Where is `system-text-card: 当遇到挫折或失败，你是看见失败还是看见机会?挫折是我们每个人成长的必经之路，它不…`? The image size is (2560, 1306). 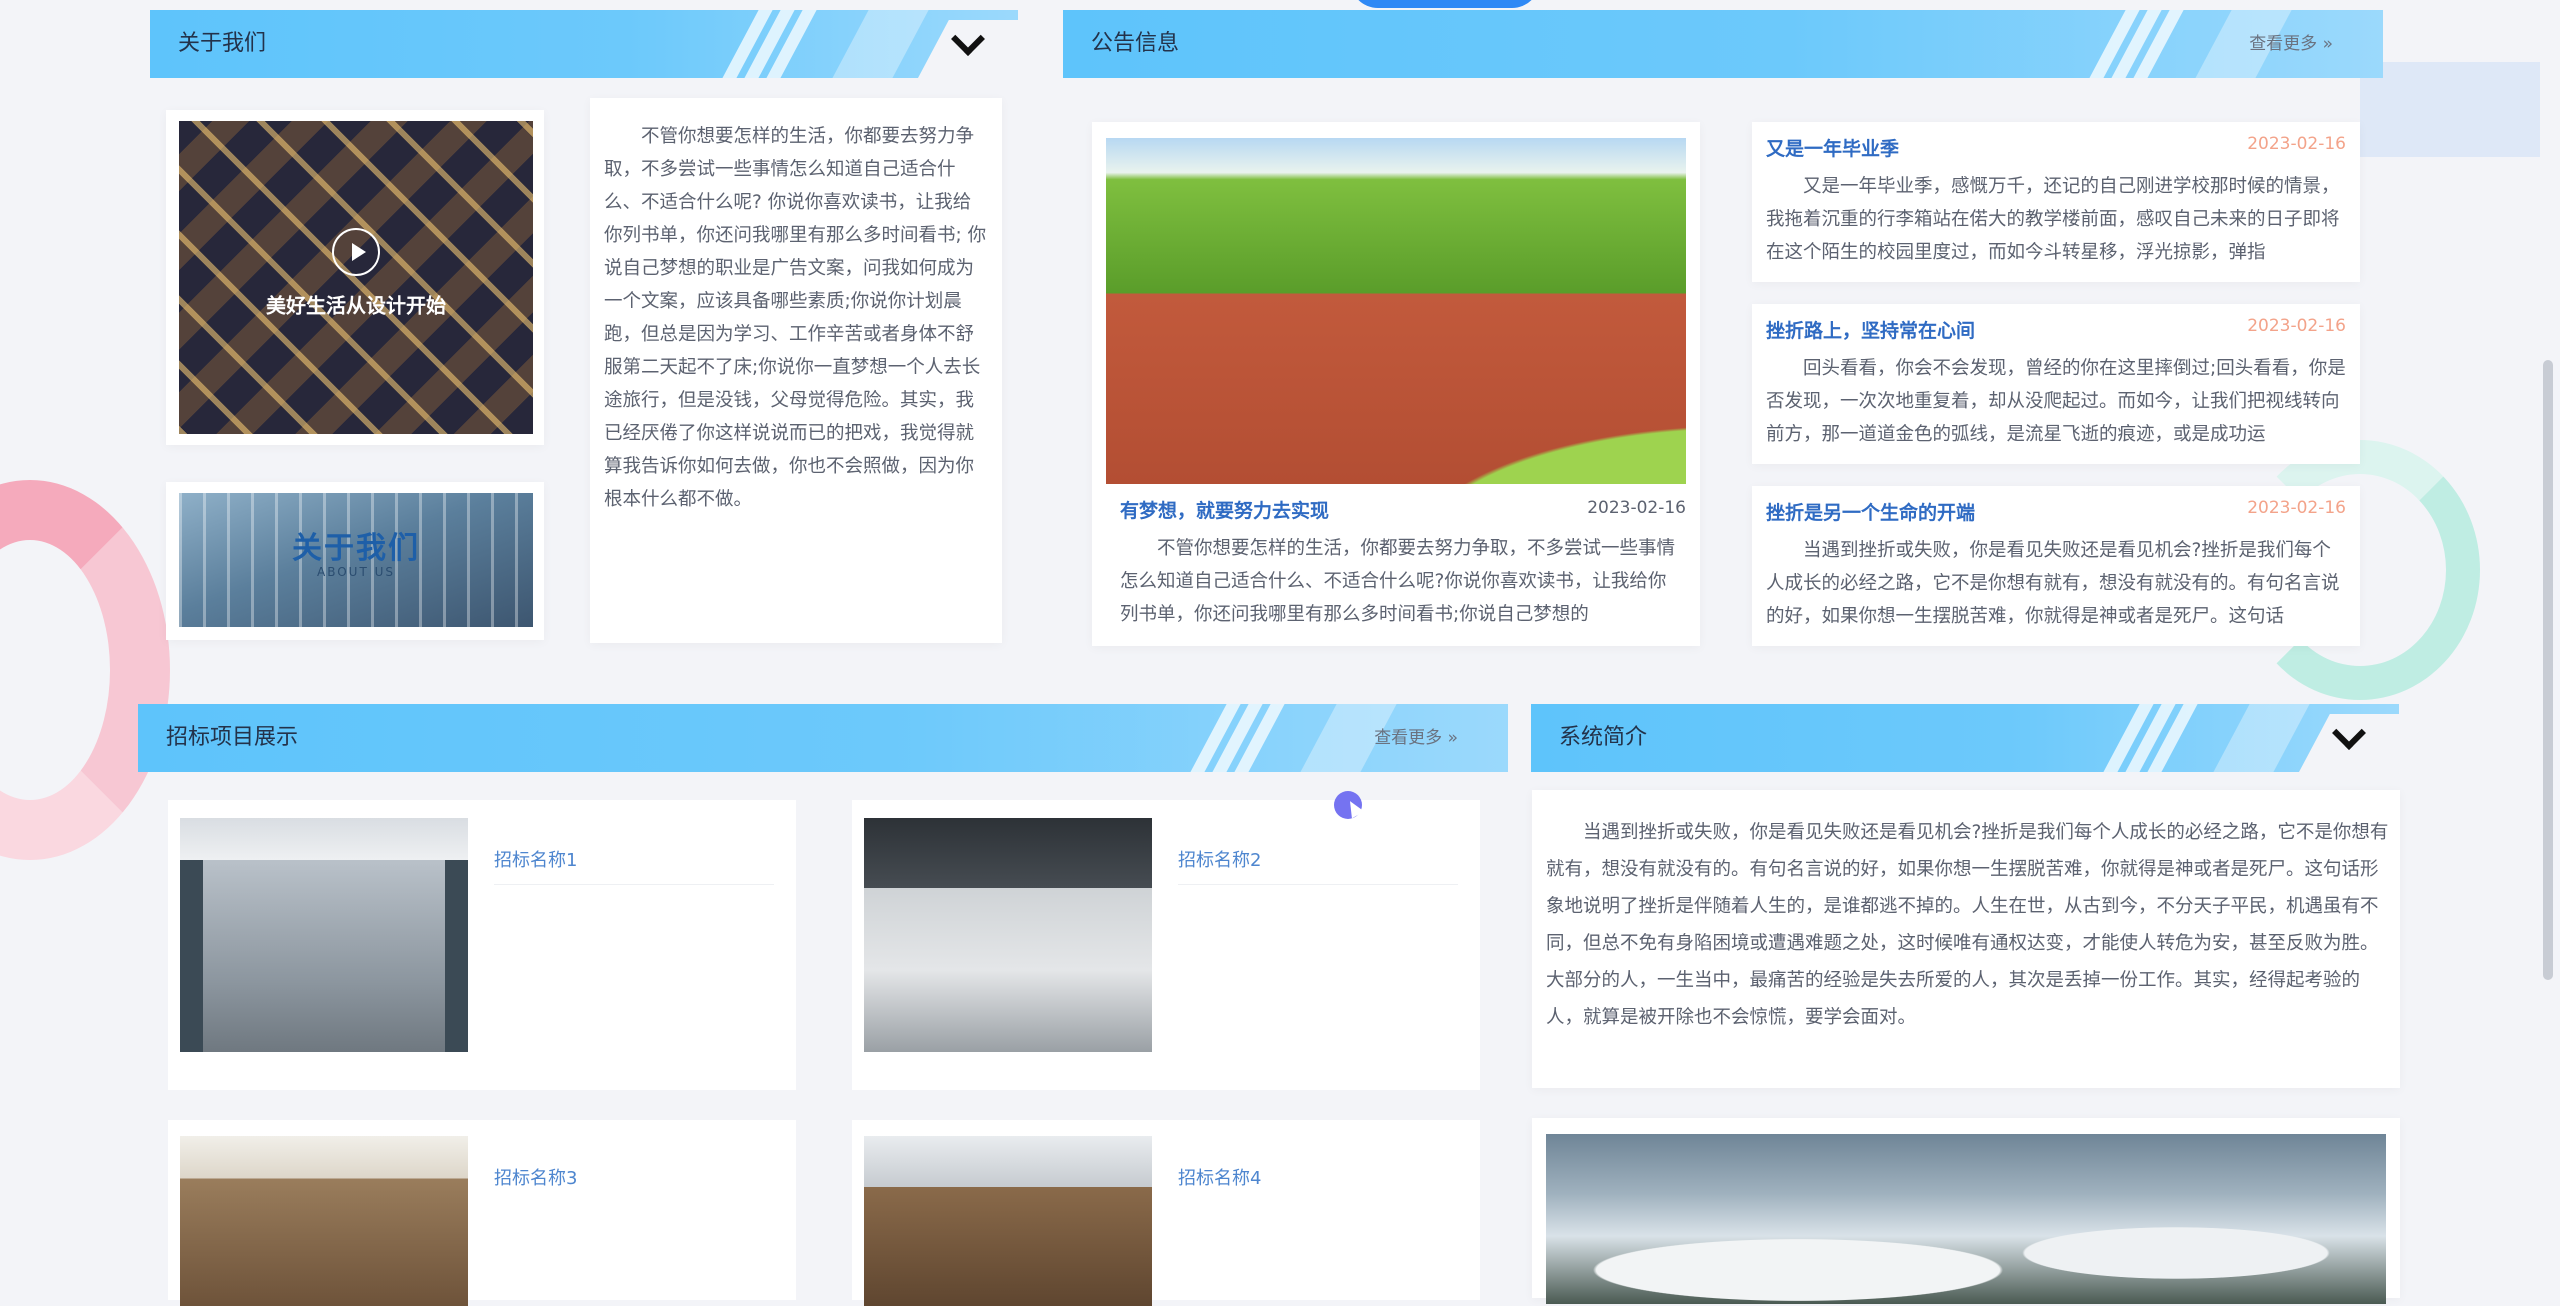
system-text-card: 当遇到挫折或失败，你是看见失败还是看见机会?挫折是我们每个人成长的必经之路，它不… is located at coordinates (1966, 939).